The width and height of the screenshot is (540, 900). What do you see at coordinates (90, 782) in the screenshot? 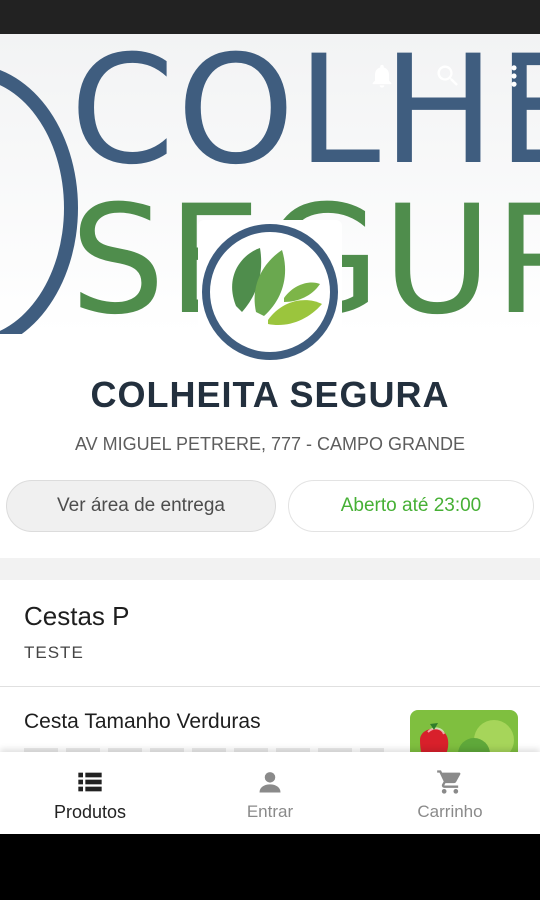
I see `list-icon` at bounding box center [90, 782].